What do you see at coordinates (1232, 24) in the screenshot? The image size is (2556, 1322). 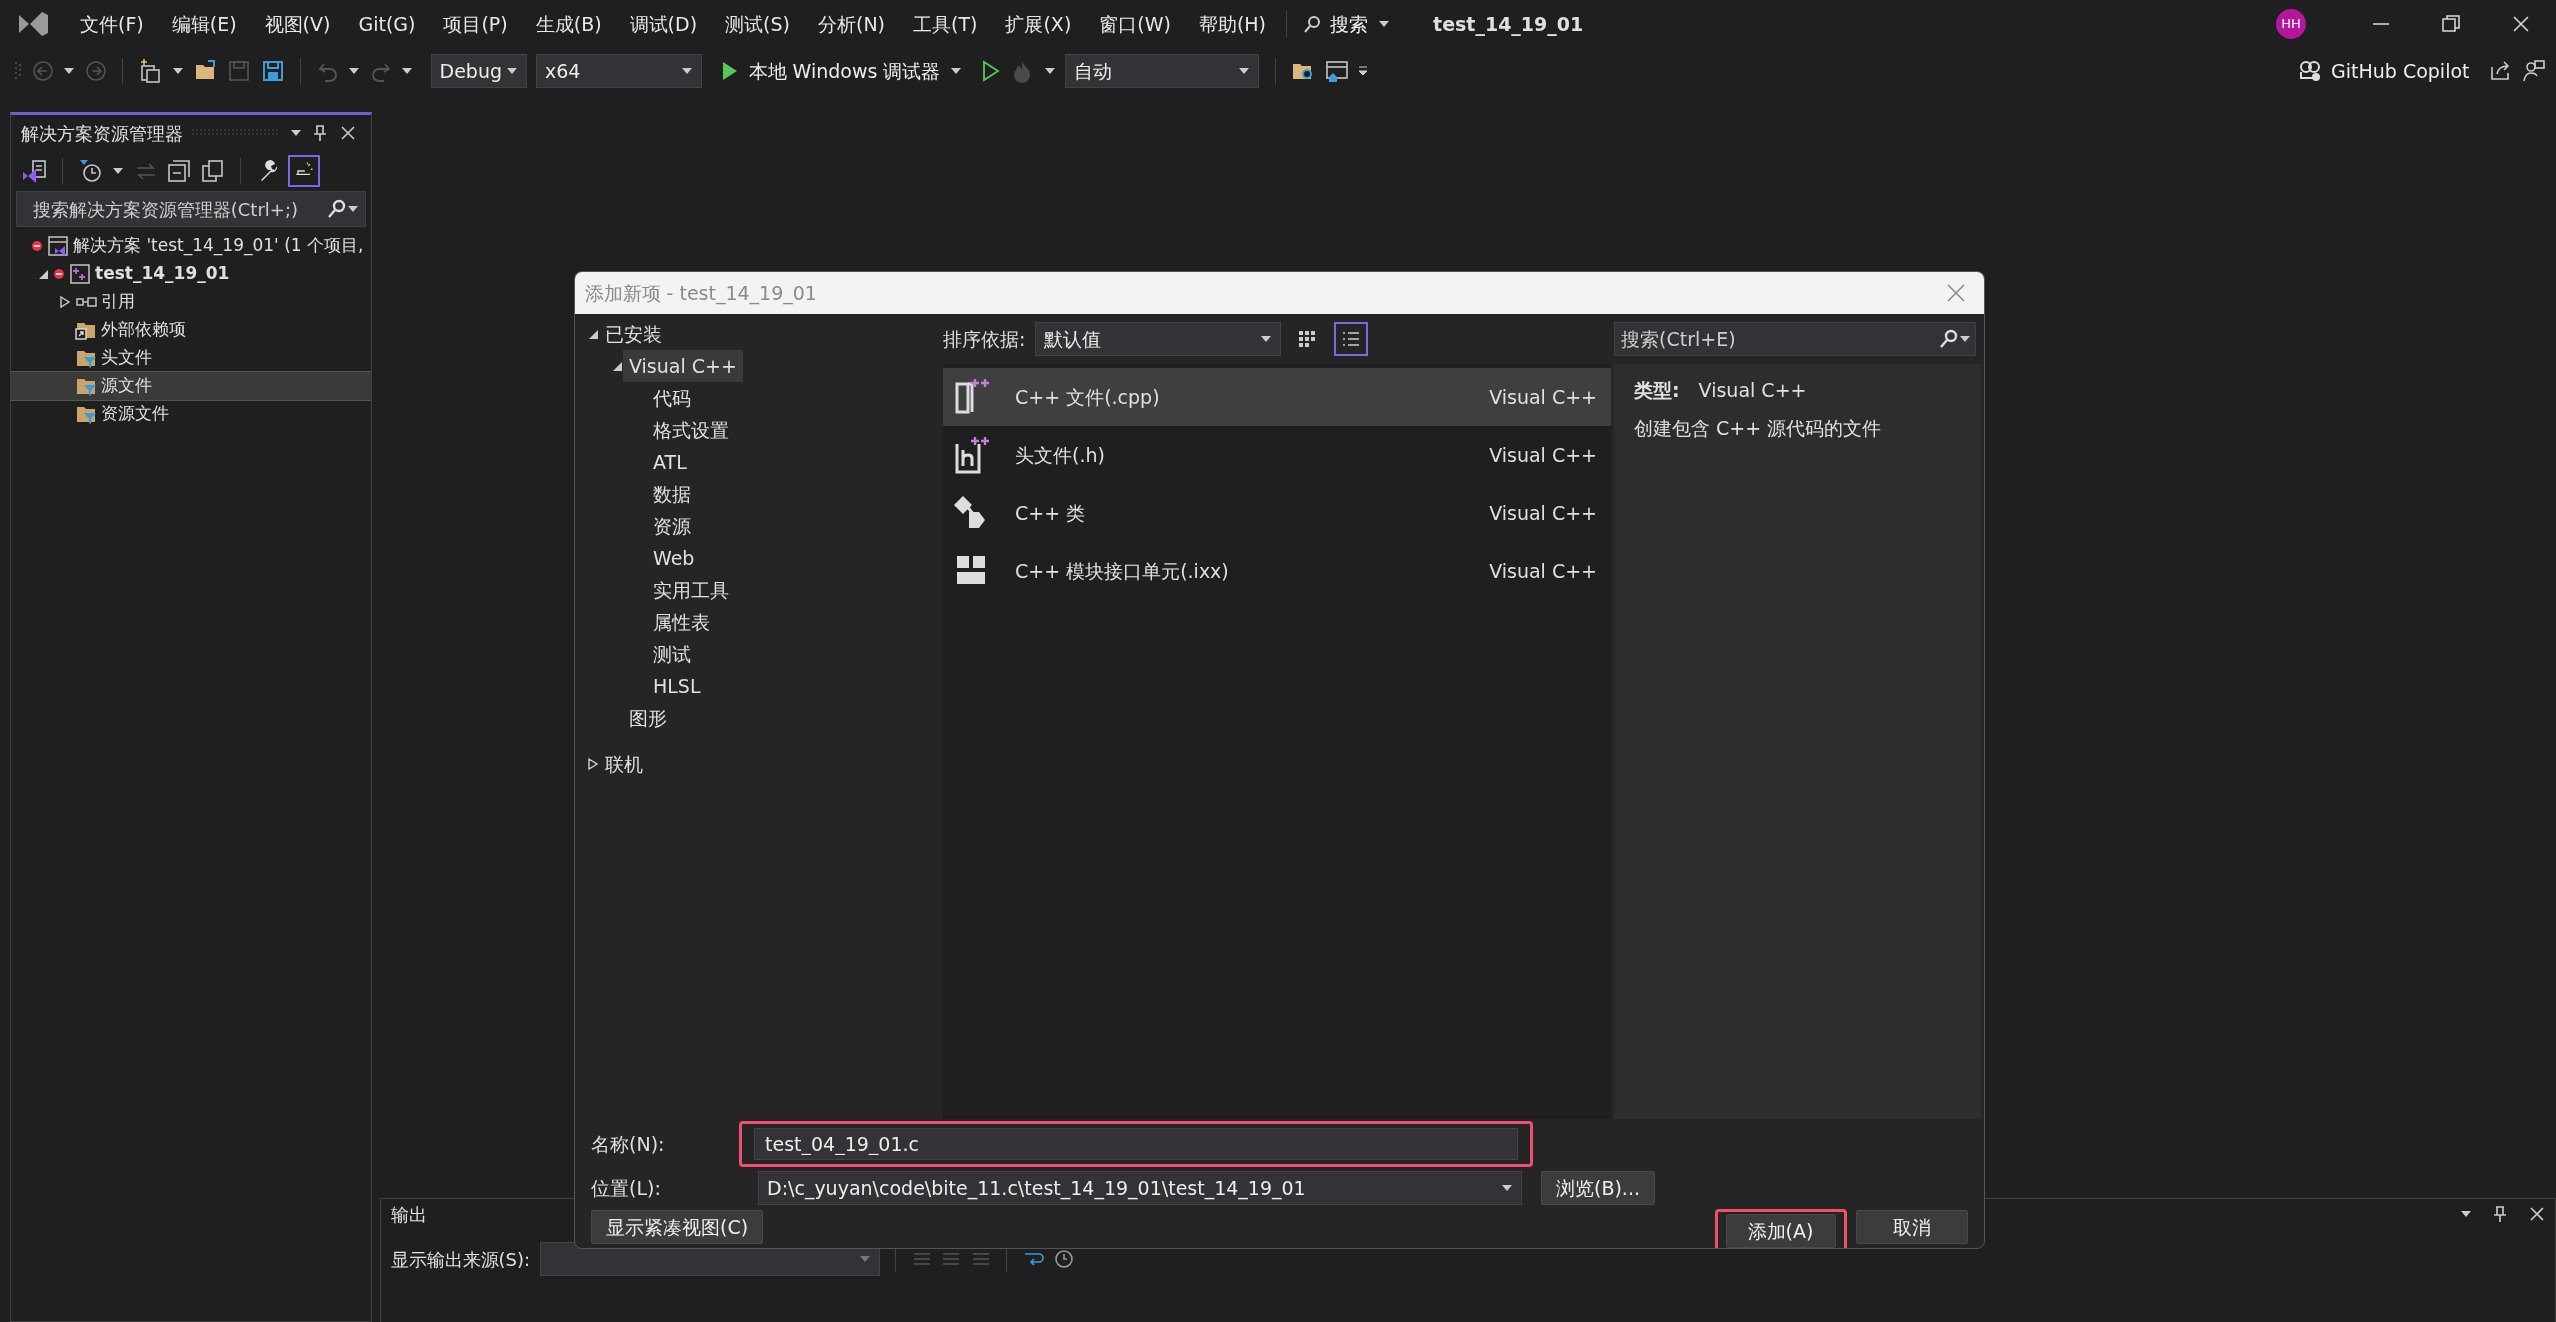 I see `menu-item: 帮助(H)` at bounding box center [1232, 24].